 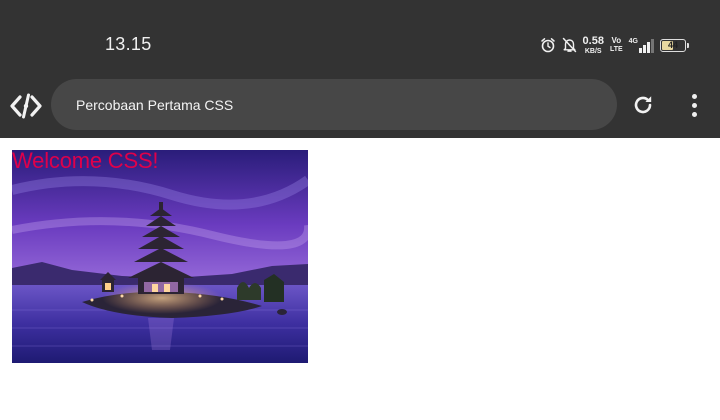 What do you see at coordinates (548, 45) in the screenshot?
I see `alarm-icon` at bounding box center [548, 45].